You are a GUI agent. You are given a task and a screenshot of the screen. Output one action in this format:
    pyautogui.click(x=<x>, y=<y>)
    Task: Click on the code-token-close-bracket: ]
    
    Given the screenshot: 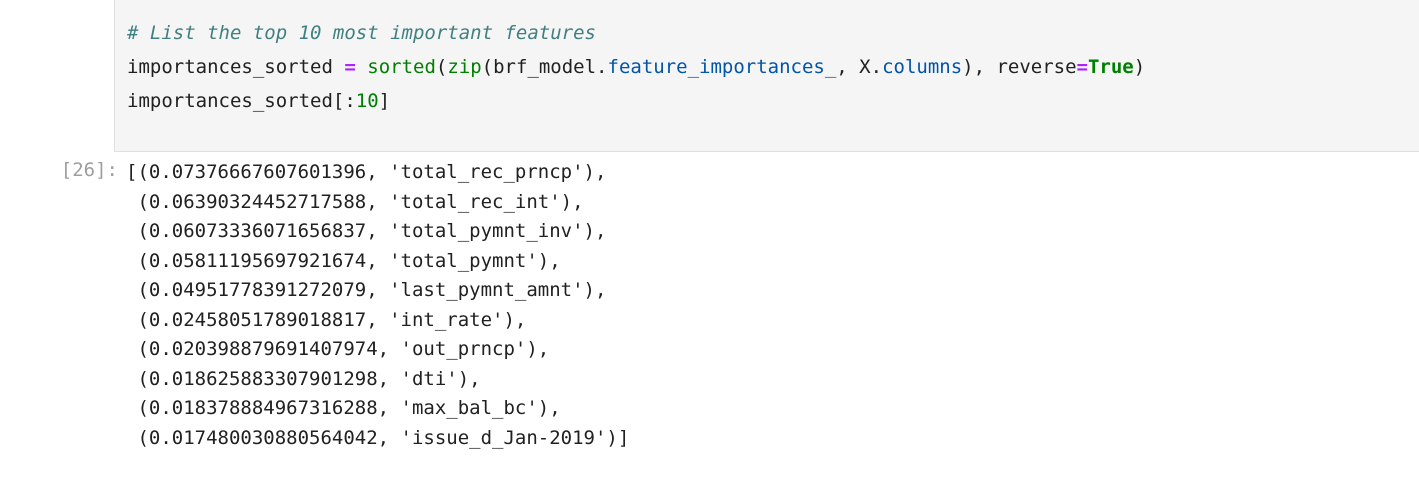 What is the action you would take?
    pyautogui.click(x=384, y=101)
    